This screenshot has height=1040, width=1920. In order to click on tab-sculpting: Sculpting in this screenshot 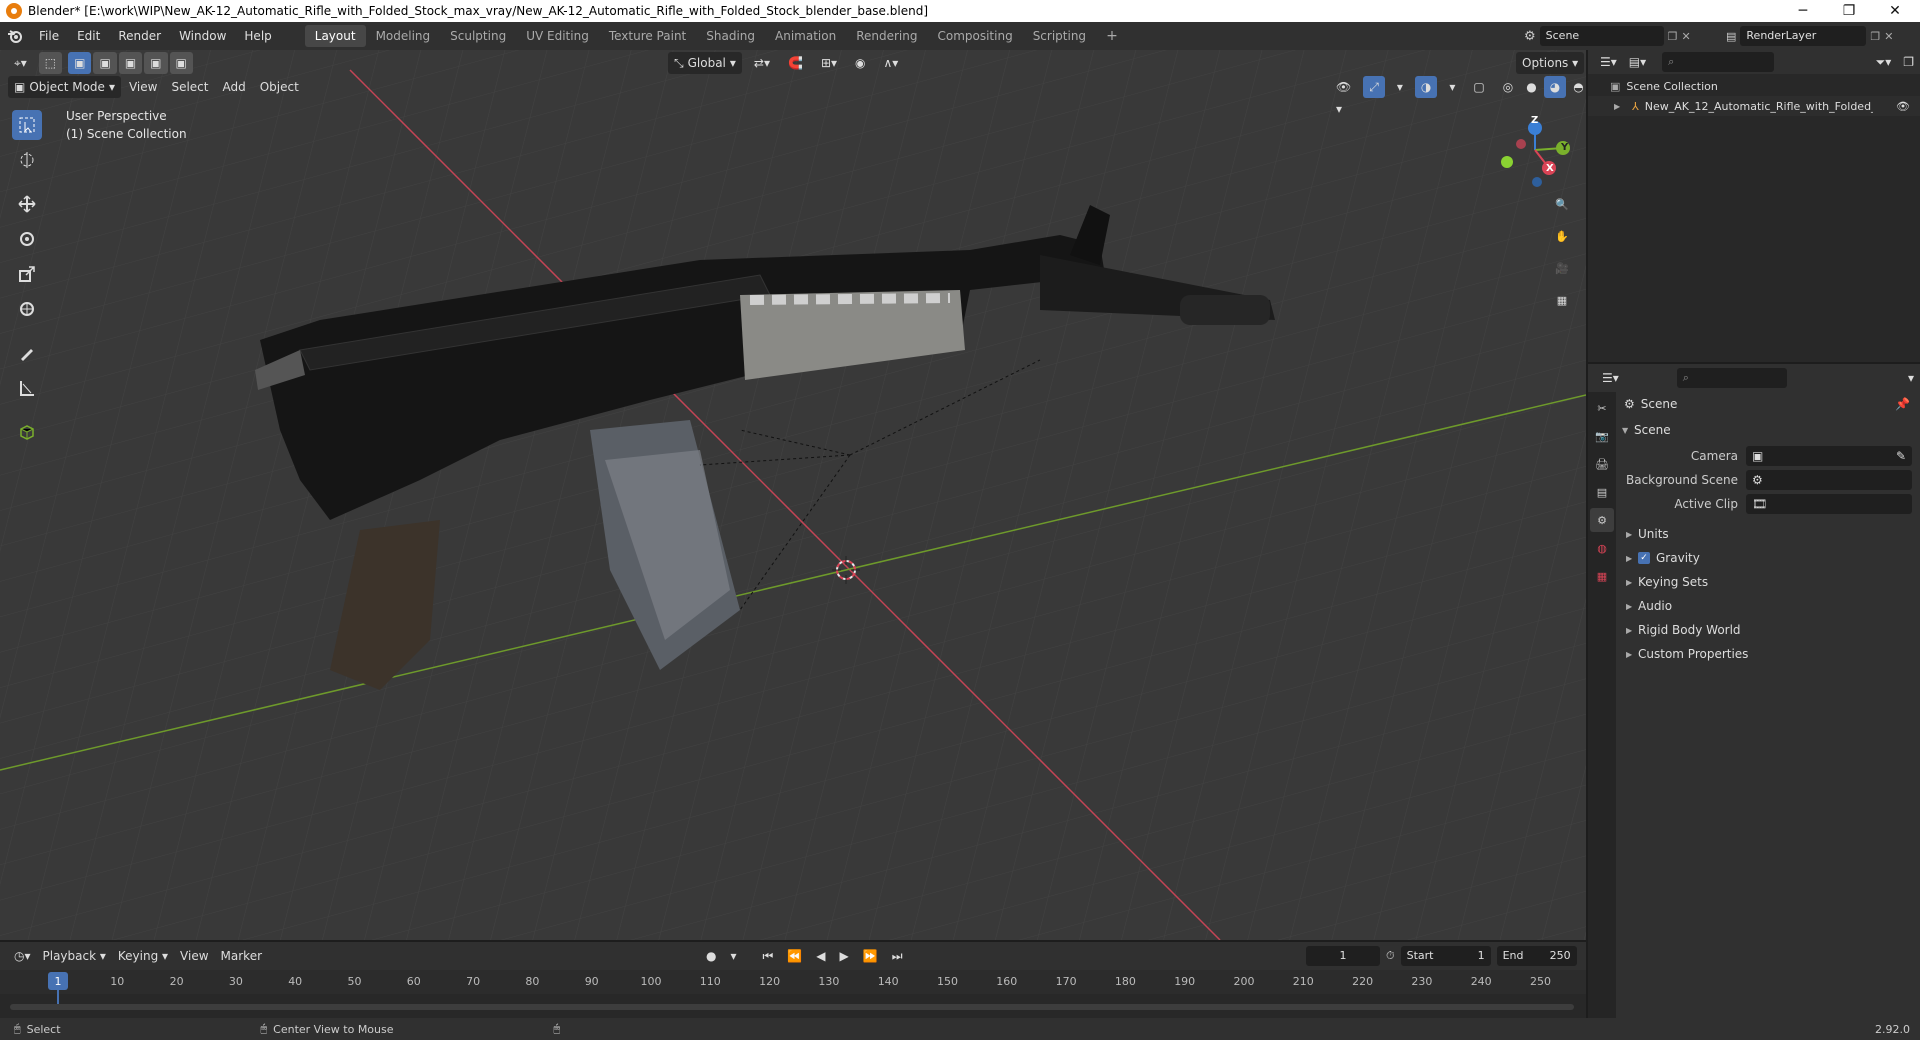, I will do `click(478, 36)`.